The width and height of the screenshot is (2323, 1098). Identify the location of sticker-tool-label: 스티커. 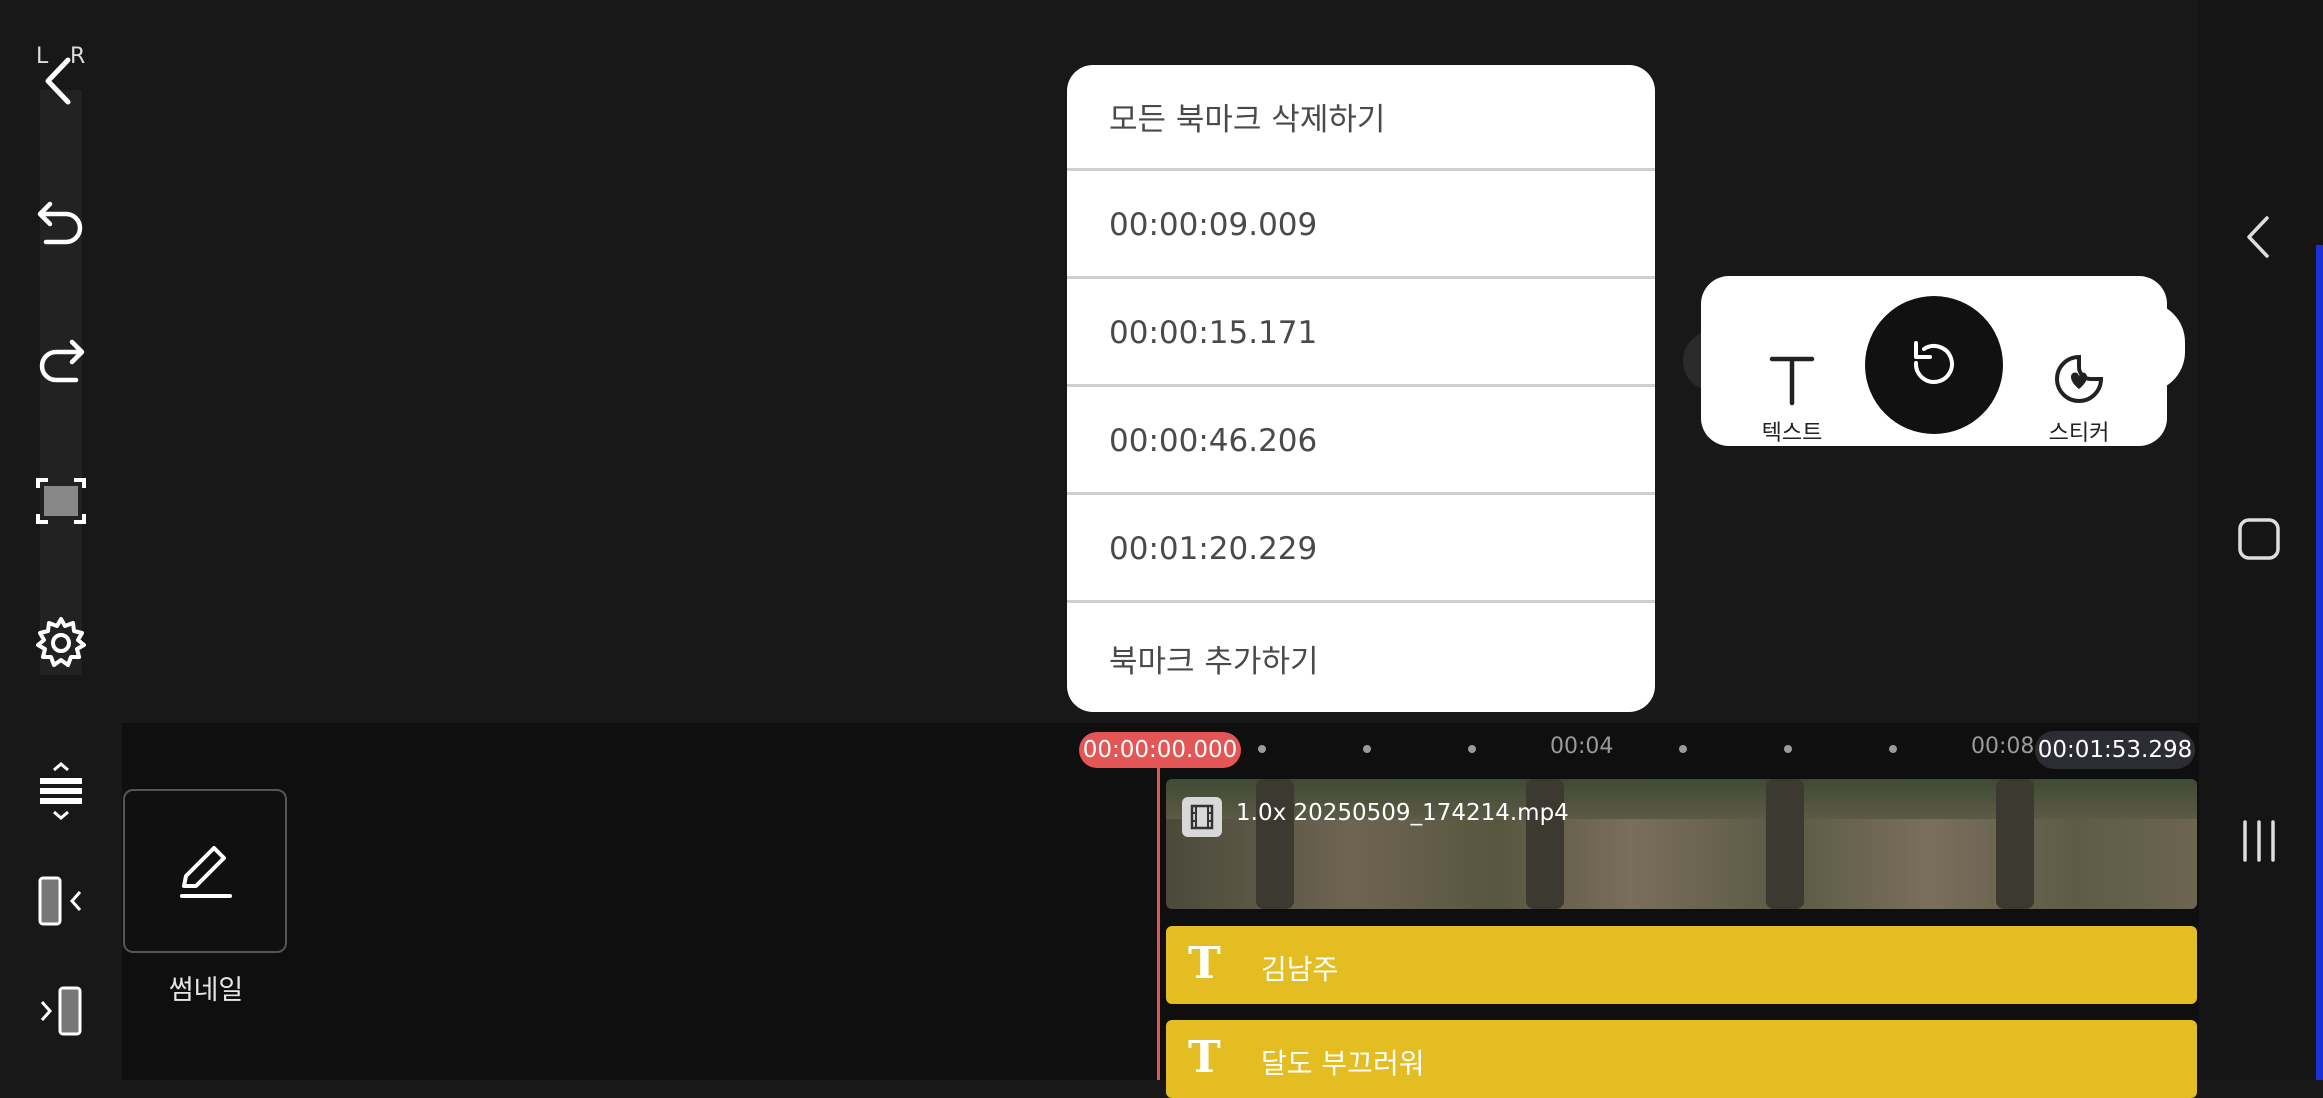
(2079, 433).